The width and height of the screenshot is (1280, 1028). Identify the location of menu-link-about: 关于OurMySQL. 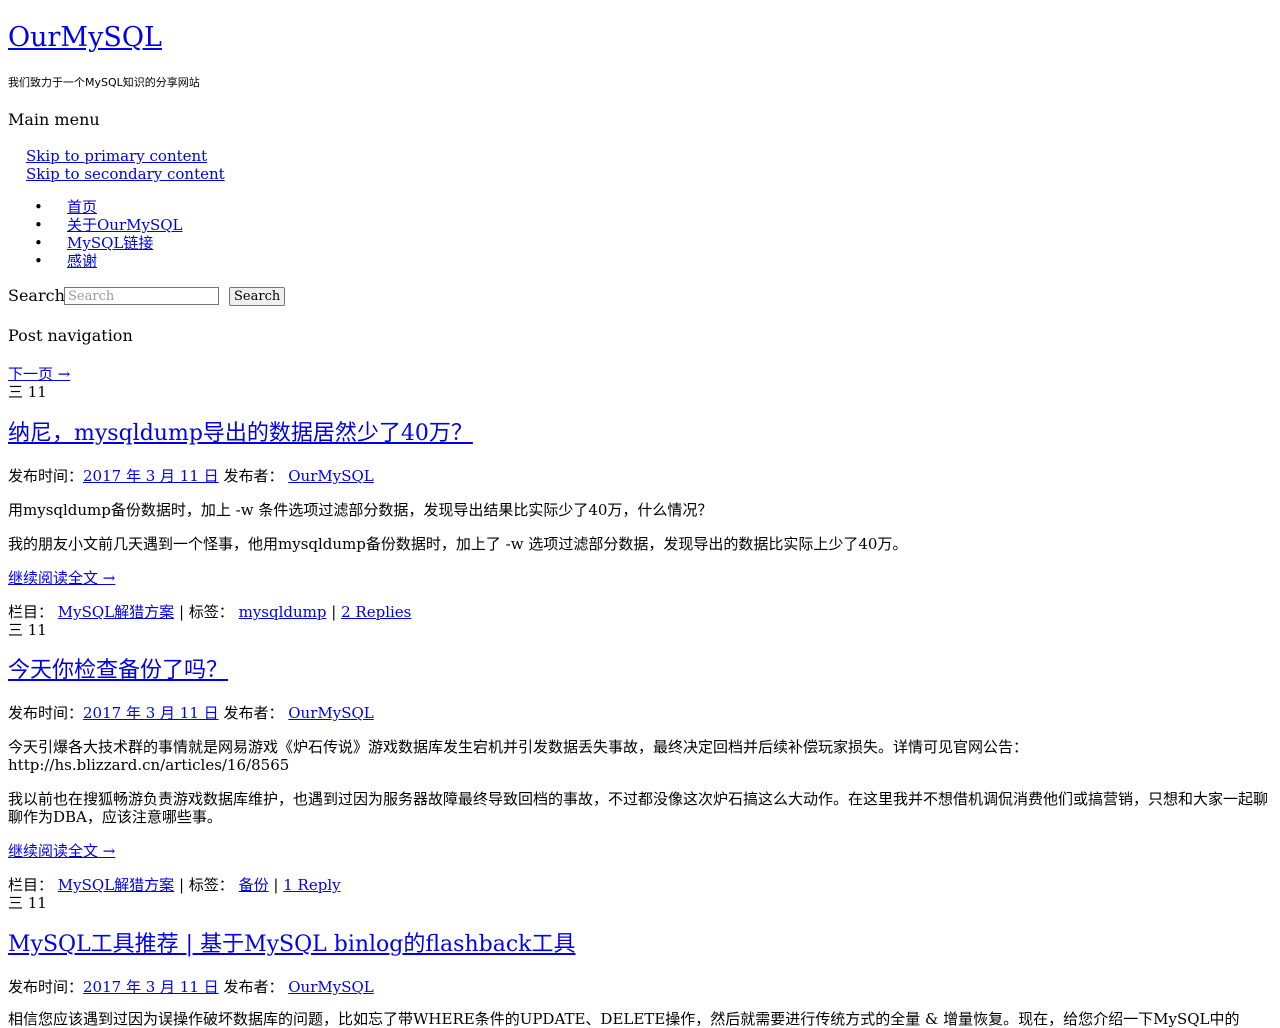
(125, 225).